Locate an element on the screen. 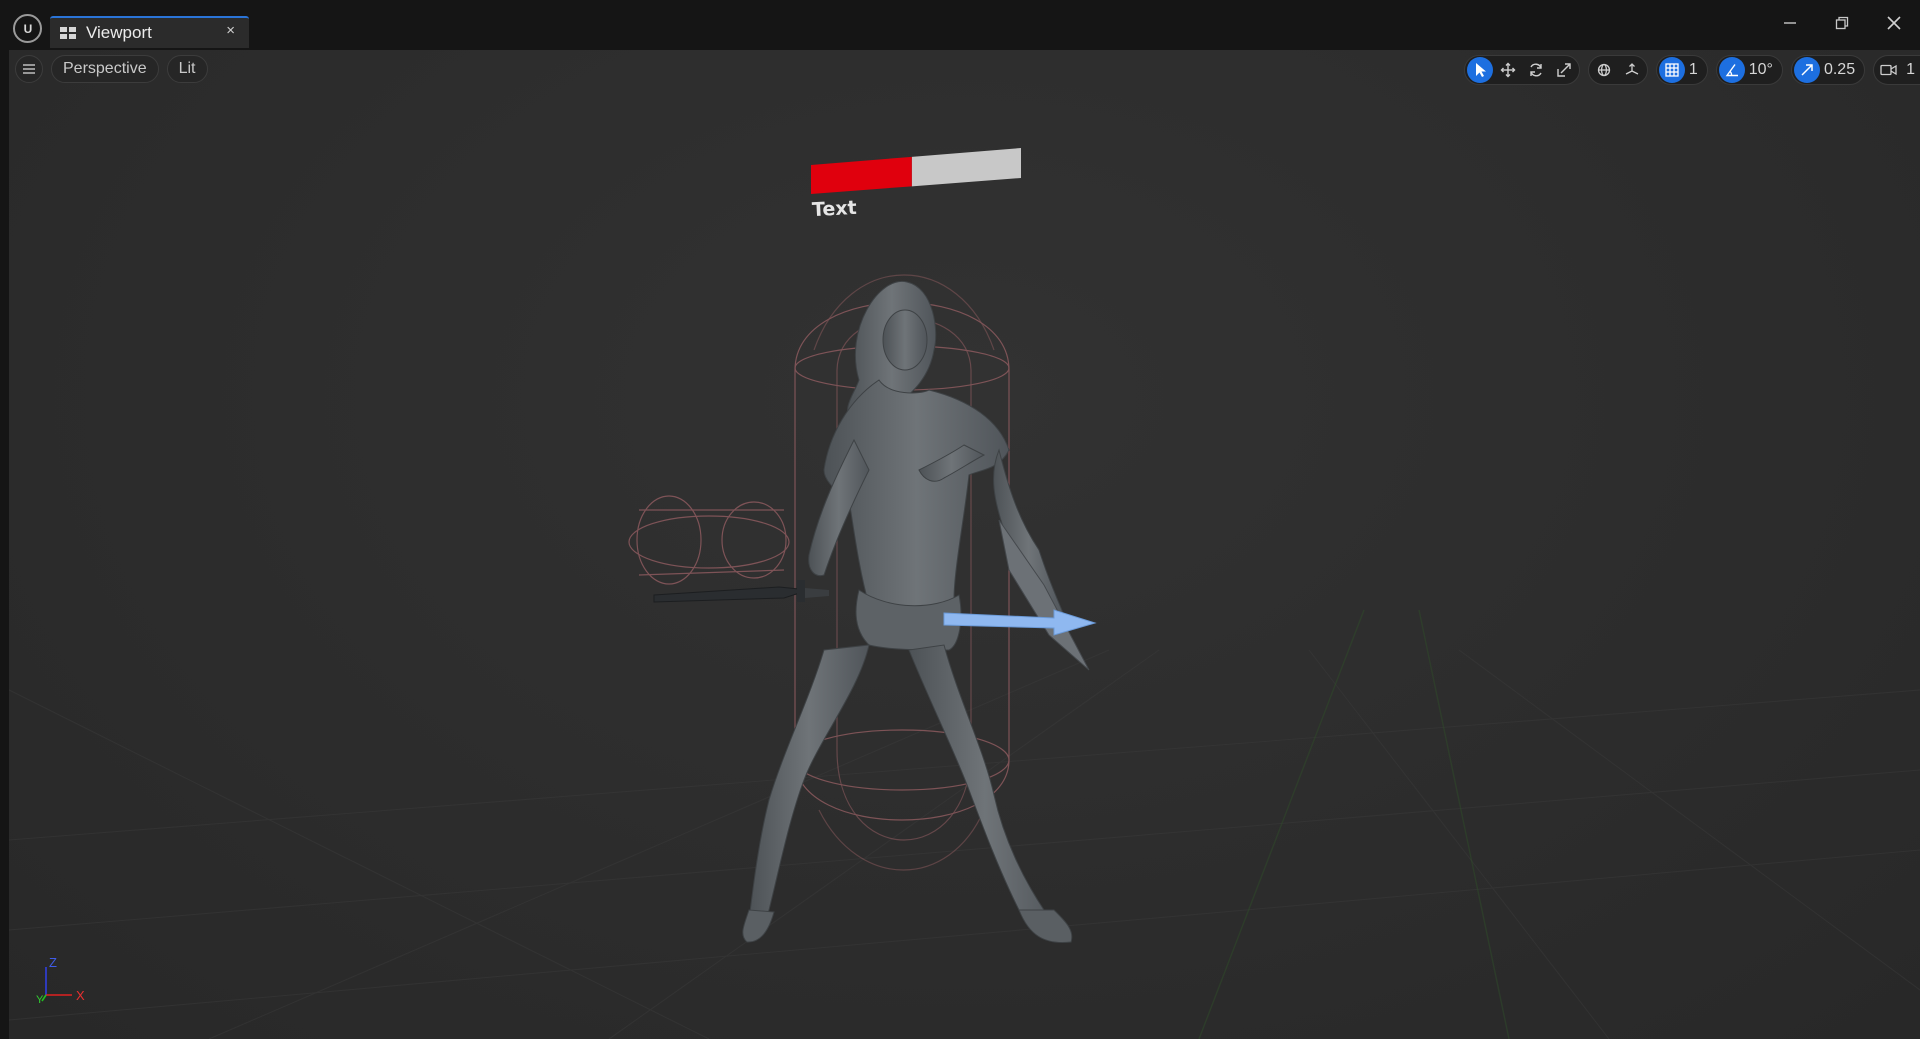  minimize-button is located at coordinates (1790, 23).